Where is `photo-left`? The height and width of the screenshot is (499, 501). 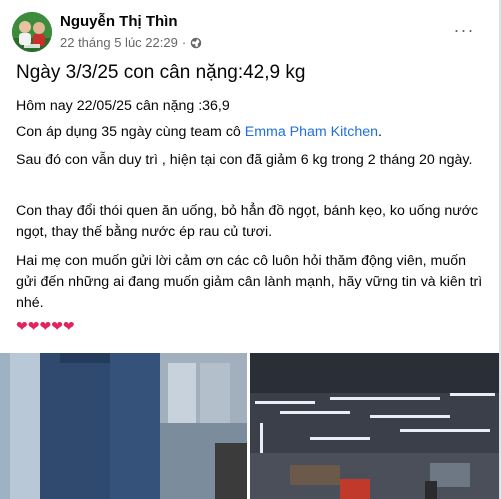
photo-left is located at coordinates (123, 426).